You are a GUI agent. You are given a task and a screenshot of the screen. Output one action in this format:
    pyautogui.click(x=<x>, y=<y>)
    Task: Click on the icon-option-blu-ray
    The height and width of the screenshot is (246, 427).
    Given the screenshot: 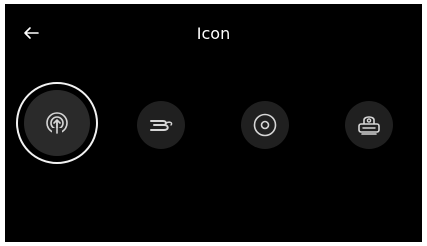 What is the action you would take?
    pyautogui.click(x=161, y=125)
    